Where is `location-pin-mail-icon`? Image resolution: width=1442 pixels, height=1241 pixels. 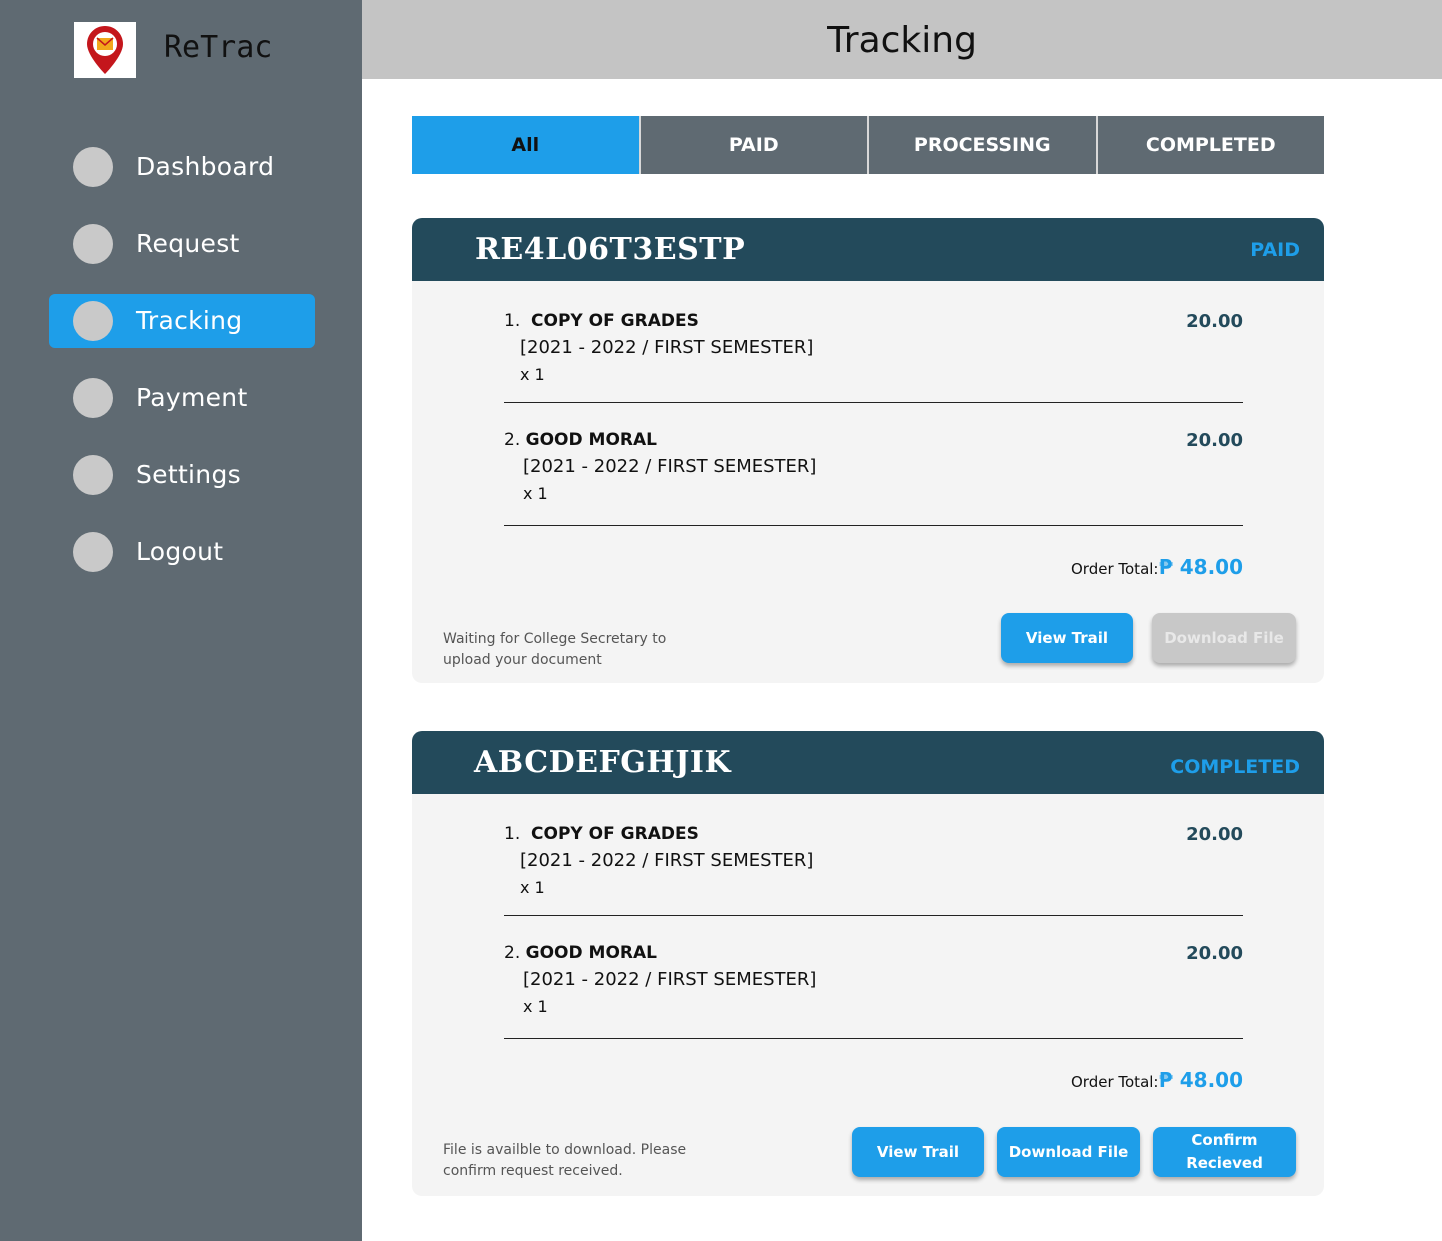 location-pin-mail-icon is located at coordinates (105, 50).